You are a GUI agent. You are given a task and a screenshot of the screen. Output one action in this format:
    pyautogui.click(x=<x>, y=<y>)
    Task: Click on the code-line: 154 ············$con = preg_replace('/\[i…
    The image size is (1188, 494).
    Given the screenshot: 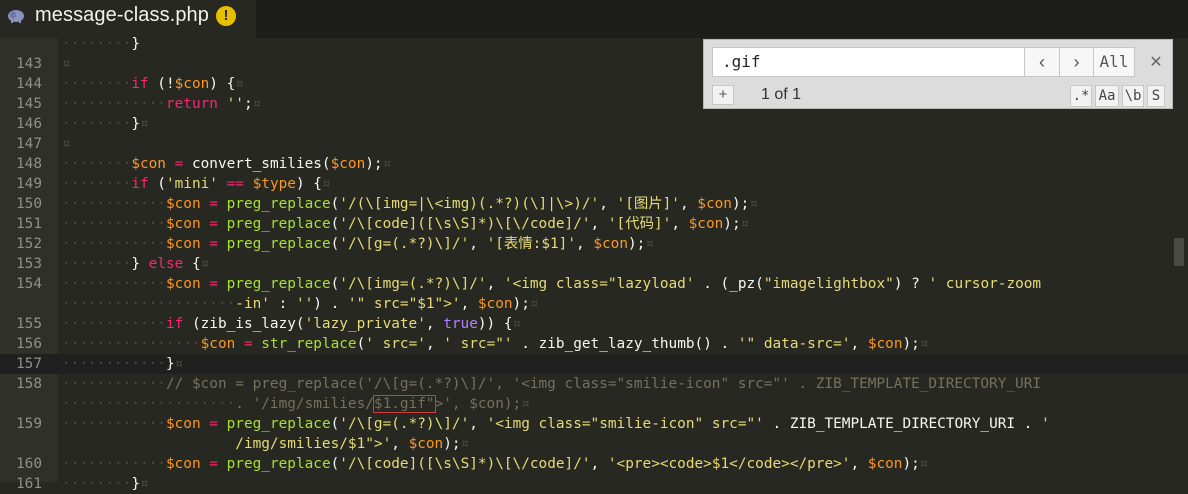 What is the action you would take?
    pyautogui.click(x=594, y=284)
    